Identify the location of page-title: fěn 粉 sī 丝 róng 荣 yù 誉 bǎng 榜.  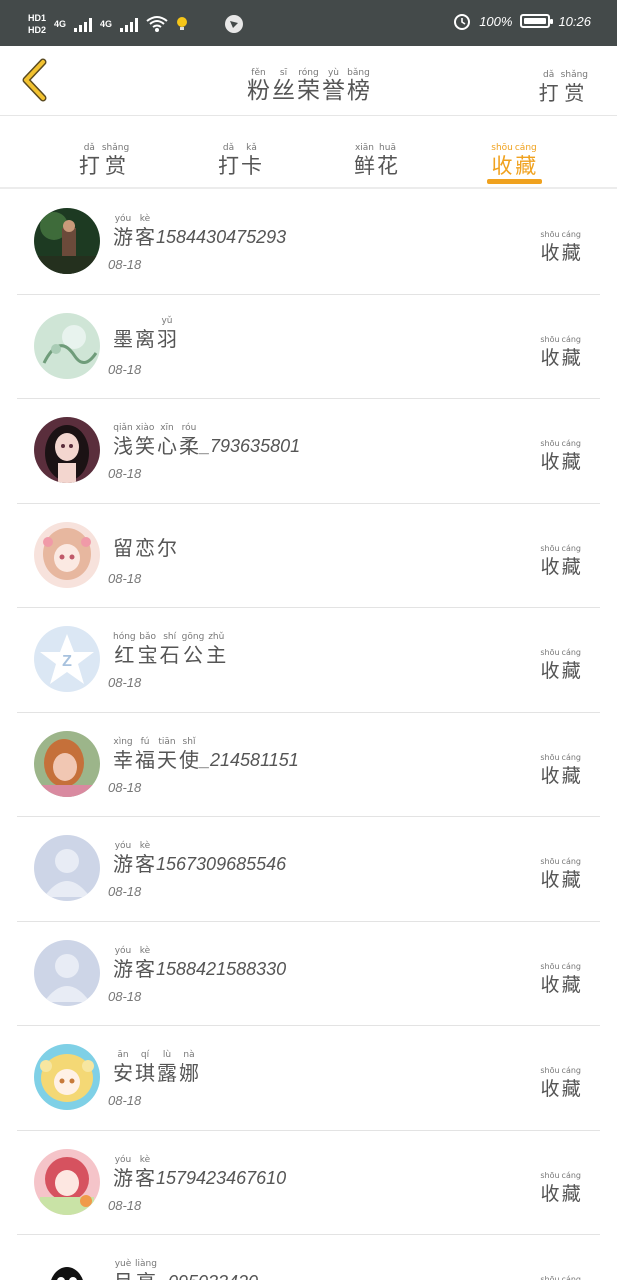
(308, 82).